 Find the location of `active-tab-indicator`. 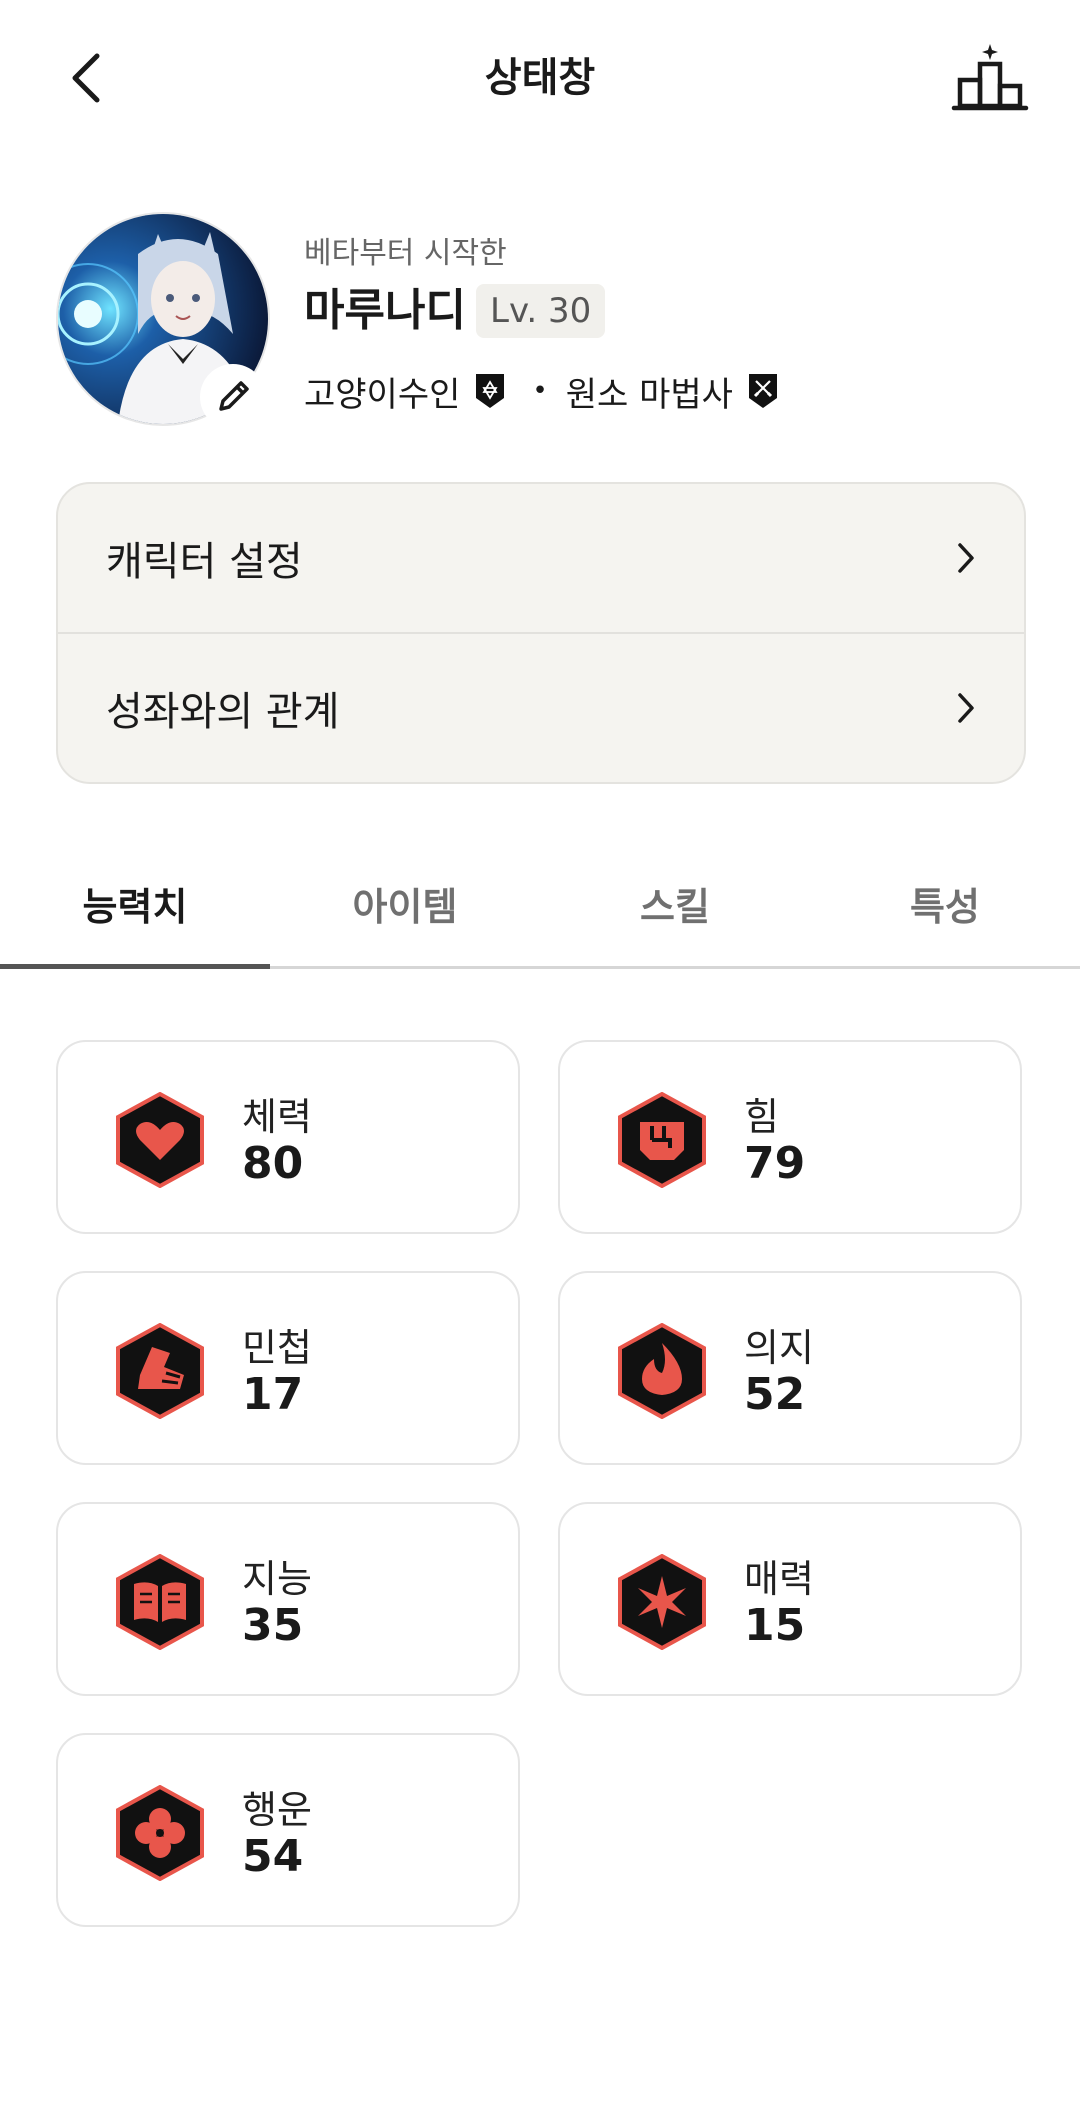

active-tab-indicator is located at coordinates (135, 966).